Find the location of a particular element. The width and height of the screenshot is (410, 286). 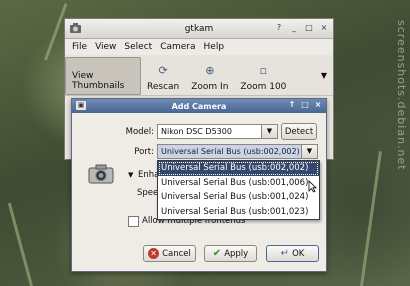

rescan-label: Rescan is located at coordinates (163, 87).